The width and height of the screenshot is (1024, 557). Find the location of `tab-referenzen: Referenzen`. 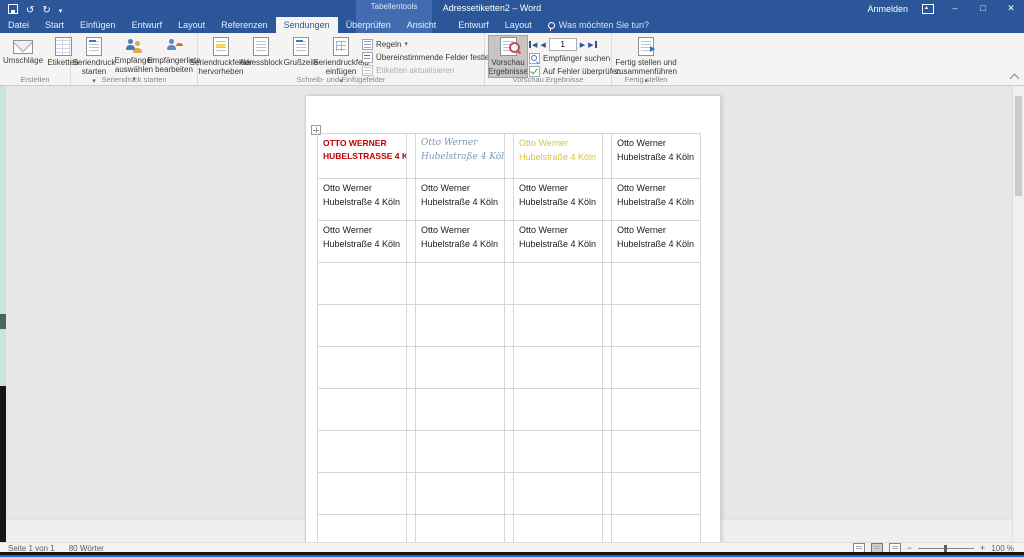

tab-referenzen: Referenzen is located at coordinates (244, 25).